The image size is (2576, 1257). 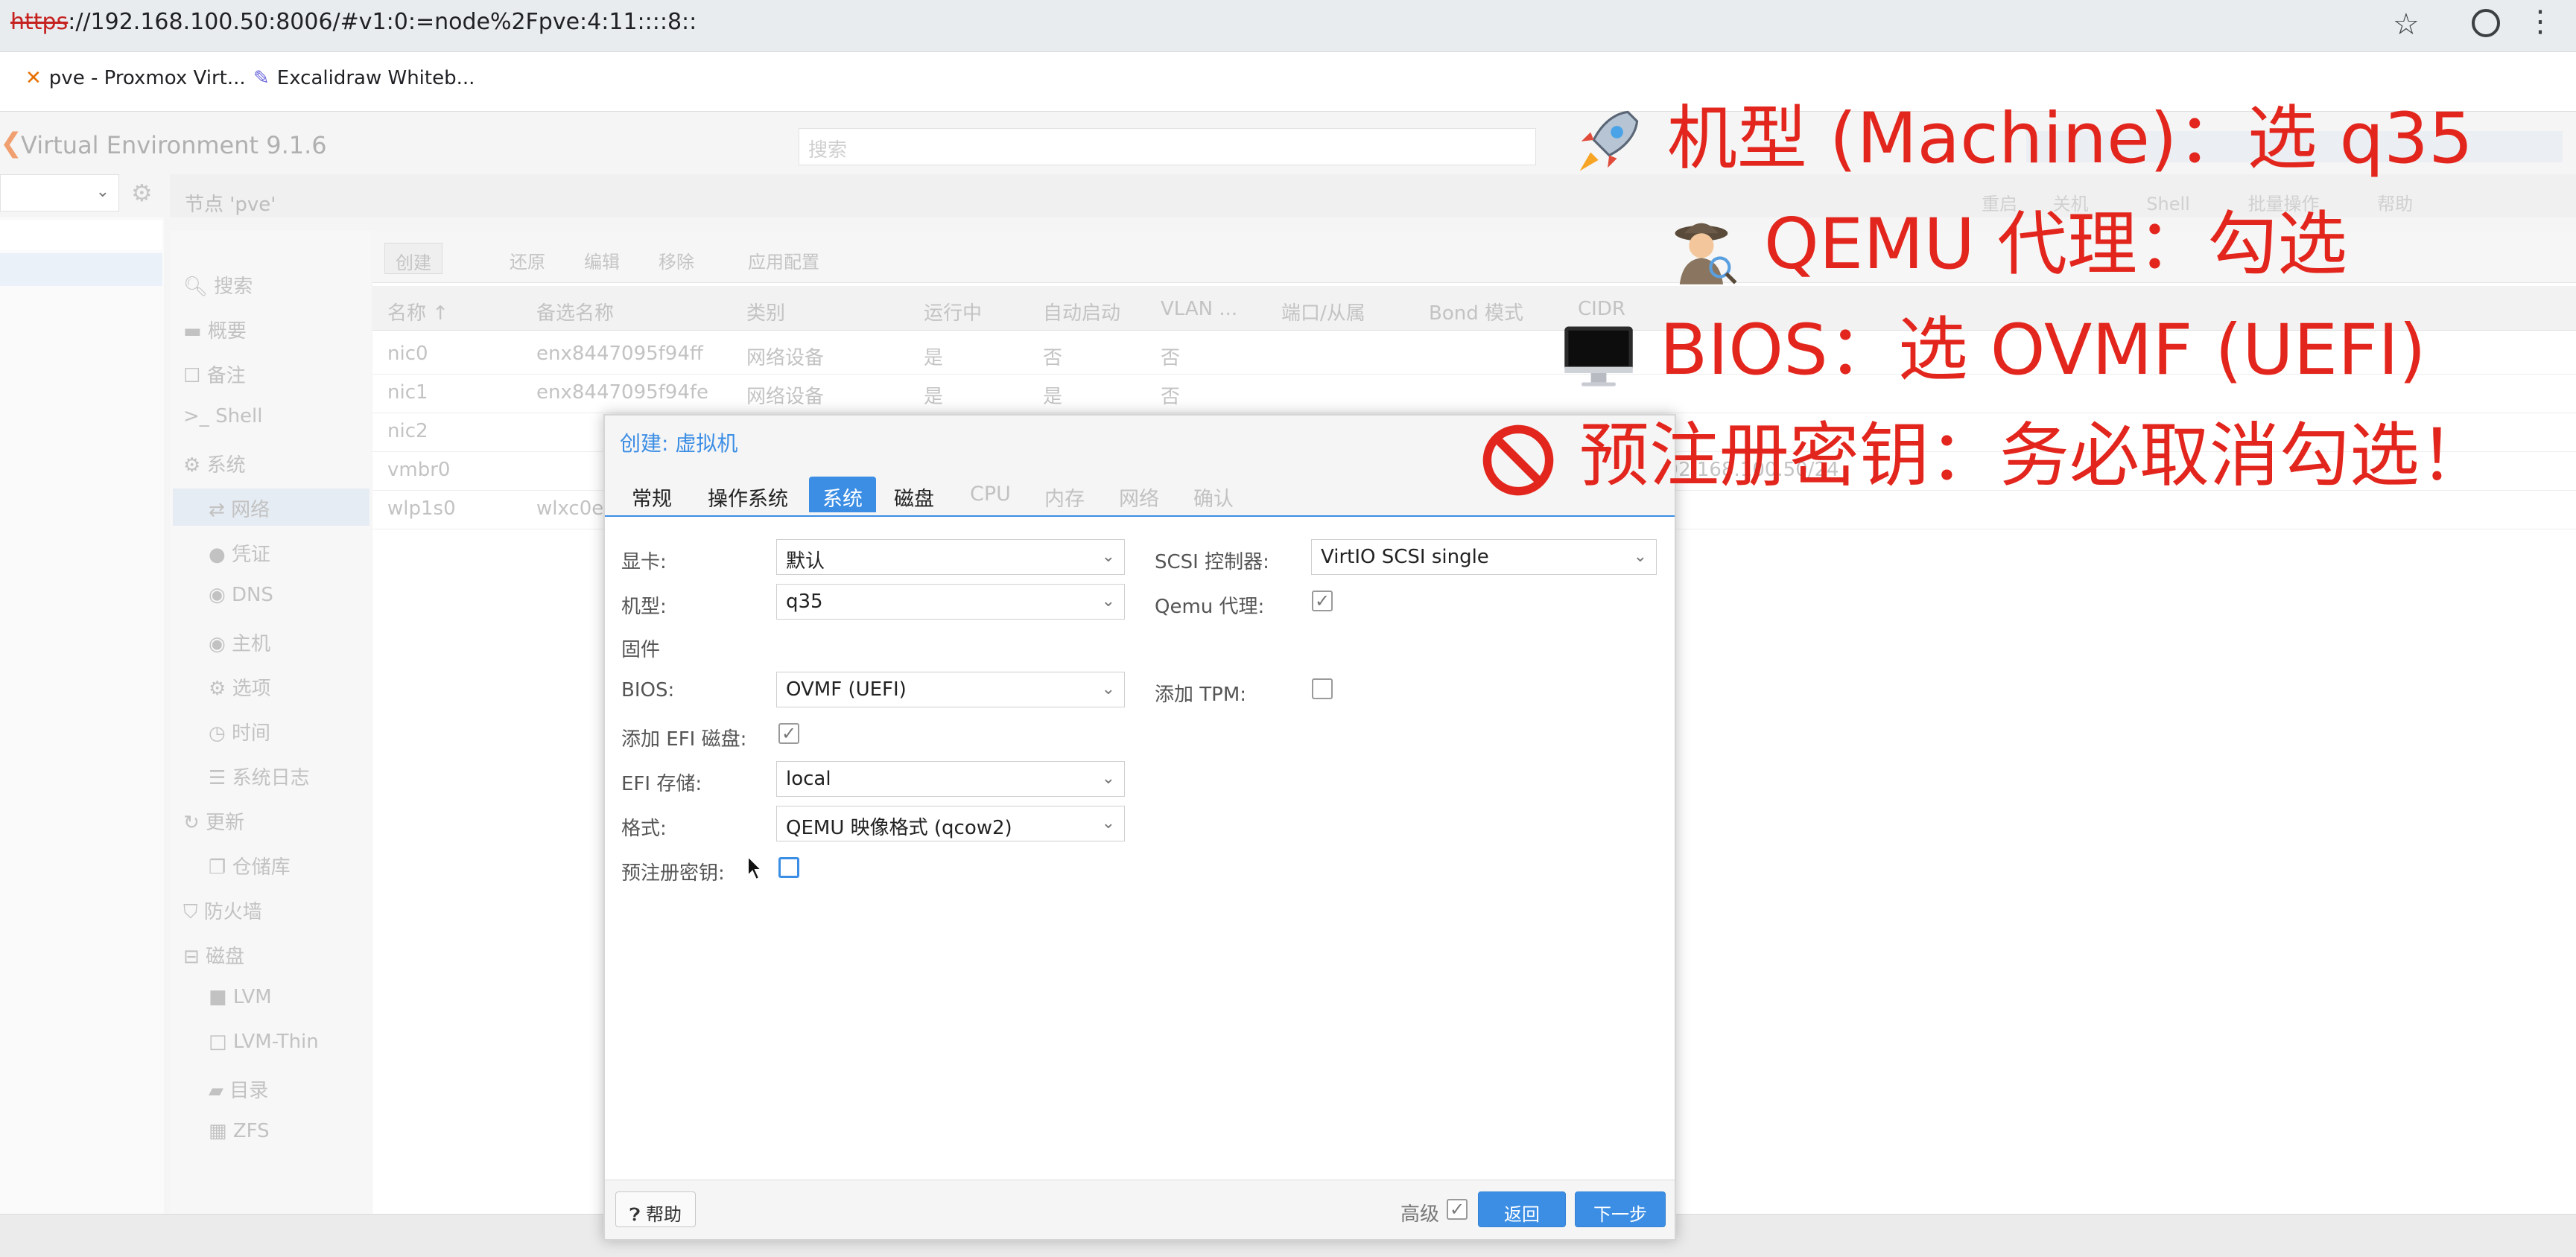 I want to click on remove-button: 移除, so click(x=676, y=258).